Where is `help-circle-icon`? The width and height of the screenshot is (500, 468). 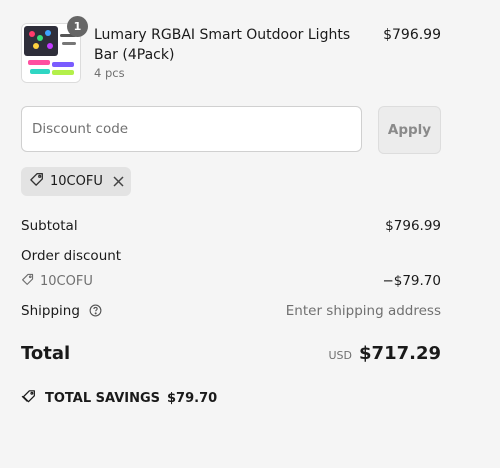 help-circle-icon is located at coordinates (95, 312).